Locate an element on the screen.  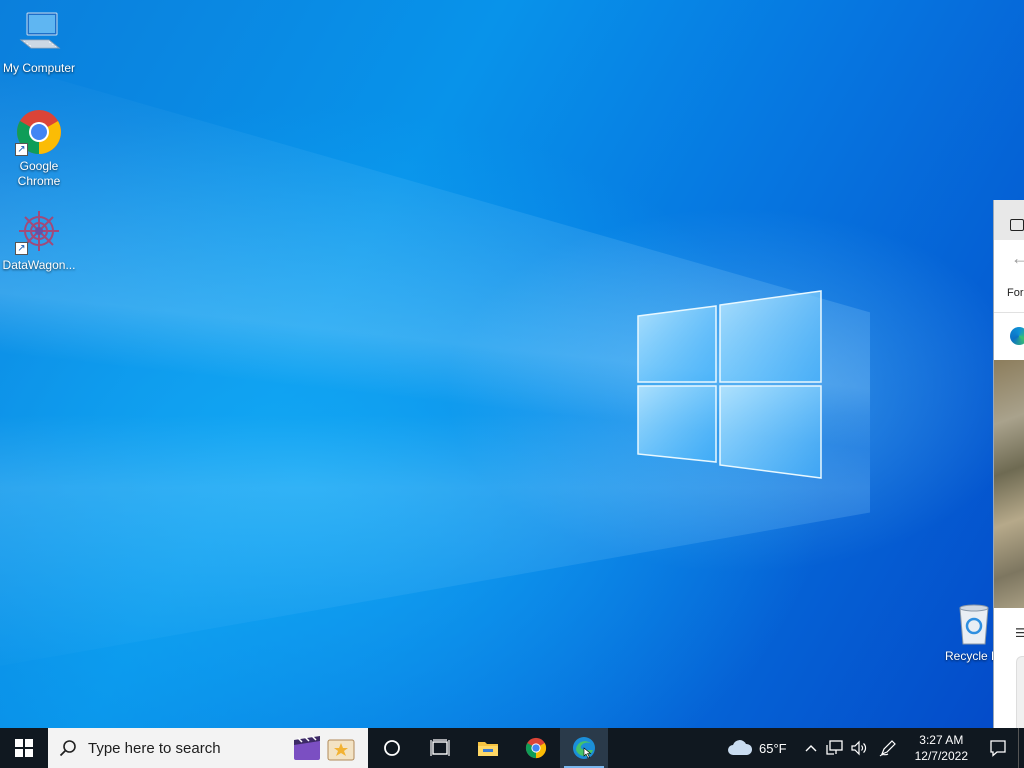
desktop-icon-google-chrome: ↗ Google Chrome is located at coordinates (39, 148).